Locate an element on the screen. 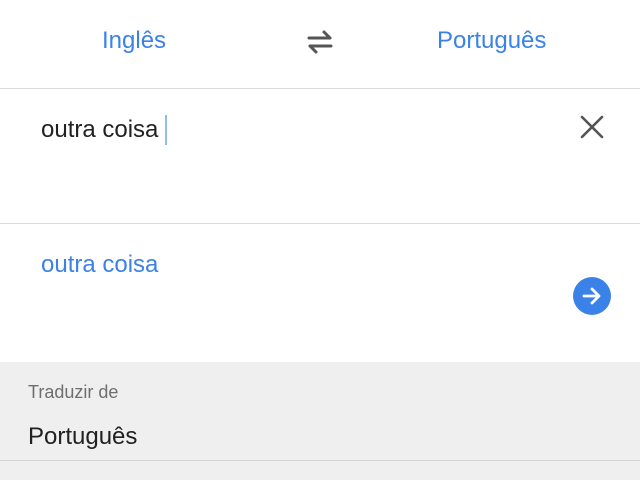 The image size is (640, 480). close-icon is located at coordinates (592, 127).